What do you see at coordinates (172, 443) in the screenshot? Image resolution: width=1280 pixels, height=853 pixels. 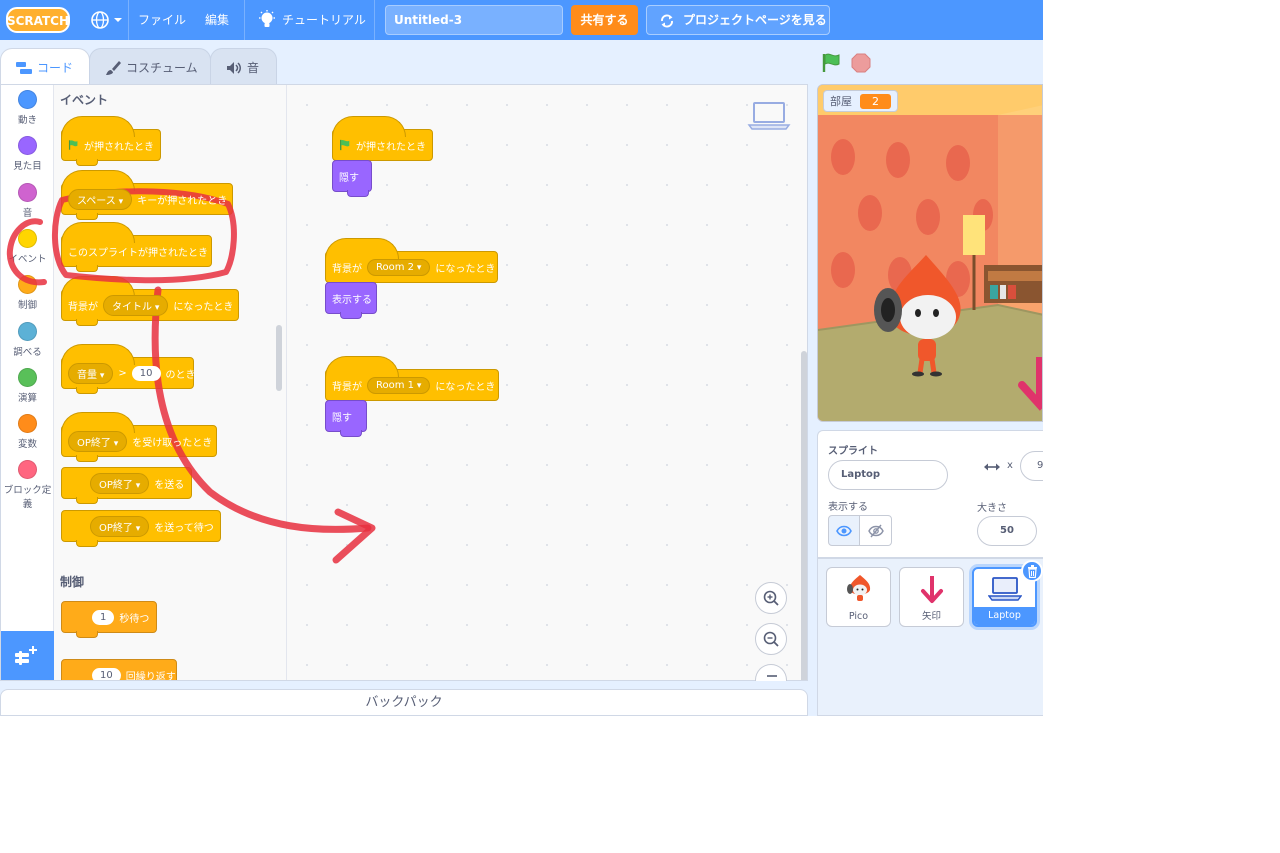 I see `when-receive-label: を受け取ったとき` at bounding box center [172, 443].